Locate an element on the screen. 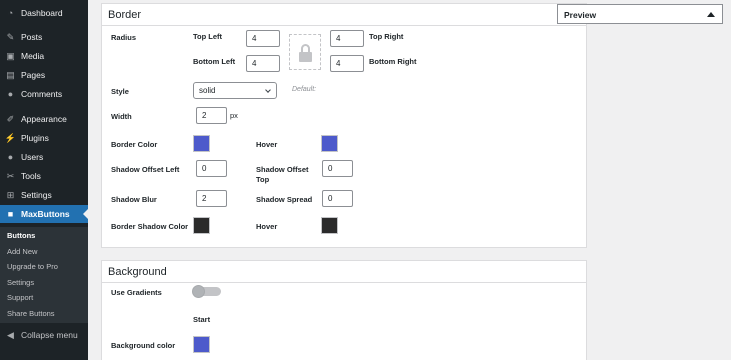 The width and height of the screenshot is (731, 360). media-icon: ▣ is located at coordinates (10, 55).